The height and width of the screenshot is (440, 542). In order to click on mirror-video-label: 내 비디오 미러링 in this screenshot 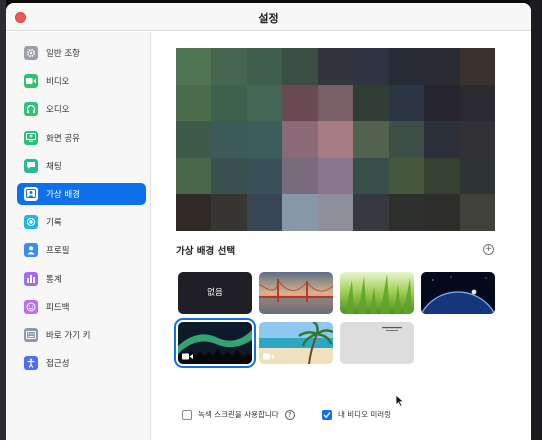, I will do `click(365, 414)`.